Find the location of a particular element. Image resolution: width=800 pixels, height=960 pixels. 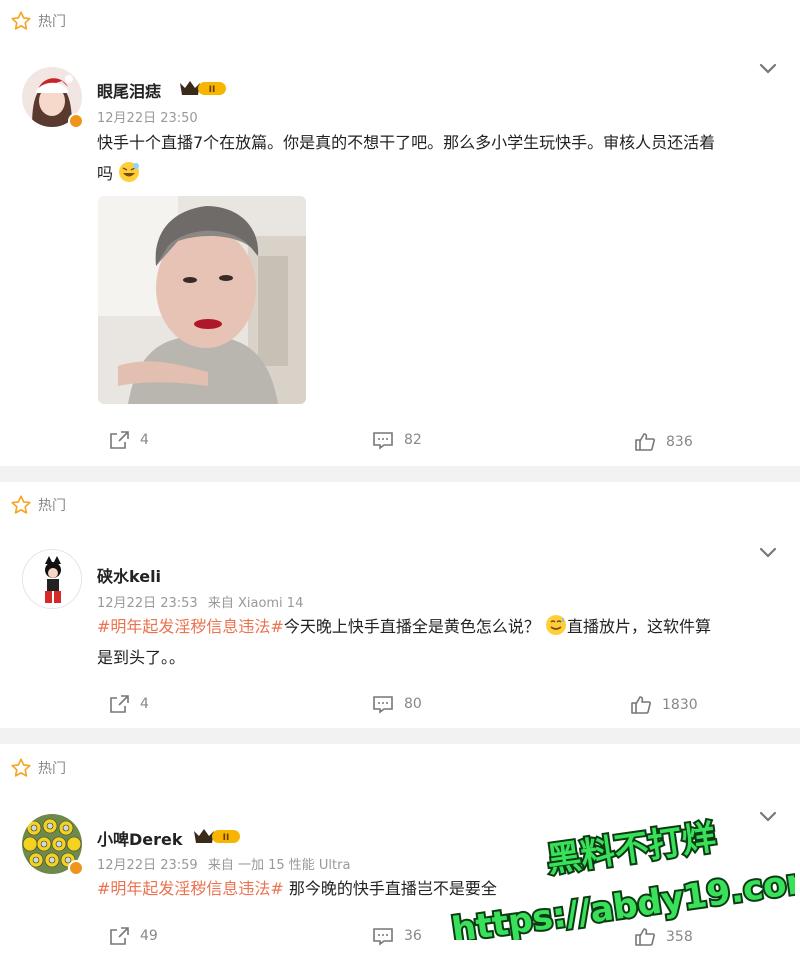

comment-count: 36 is located at coordinates (413, 936).